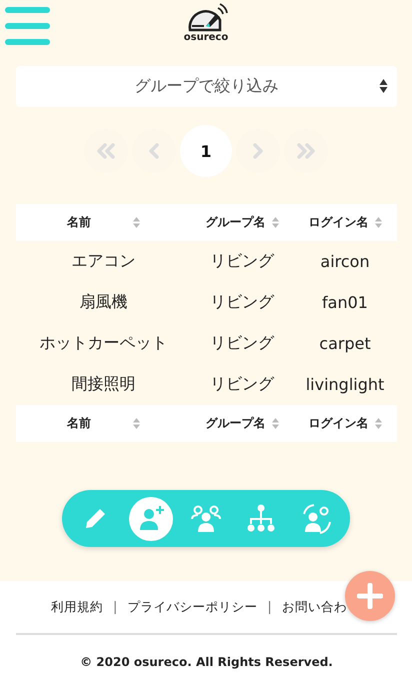 This screenshot has width=412, height=688. Describe the element at coordinates (103, 302) in the screenshot. I see `table-cell-text: 扇風機` at that location.